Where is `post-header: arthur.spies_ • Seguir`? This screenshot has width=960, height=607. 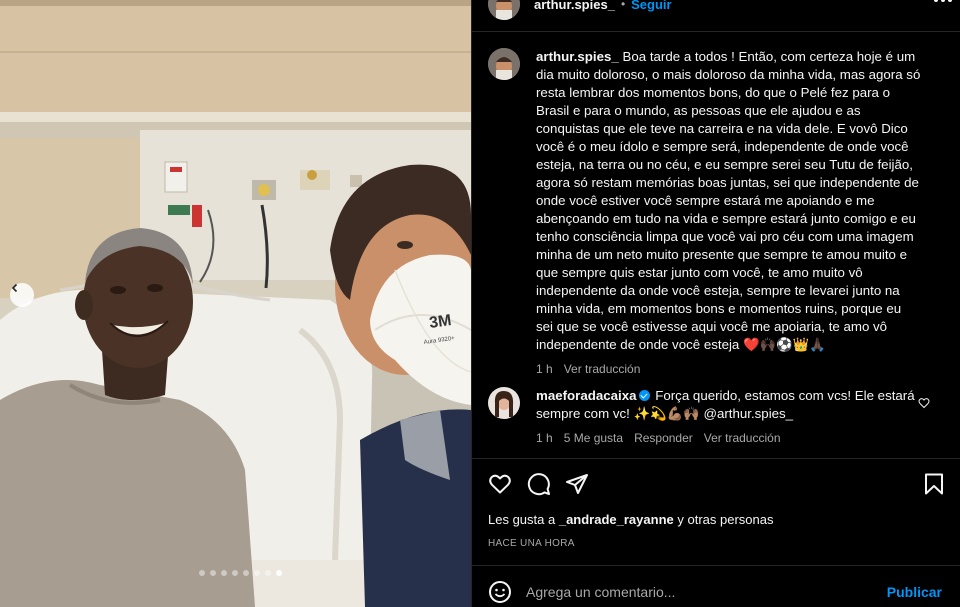
post-header: arthur.spies_ • Seguir is located at coordinates (718, 10).